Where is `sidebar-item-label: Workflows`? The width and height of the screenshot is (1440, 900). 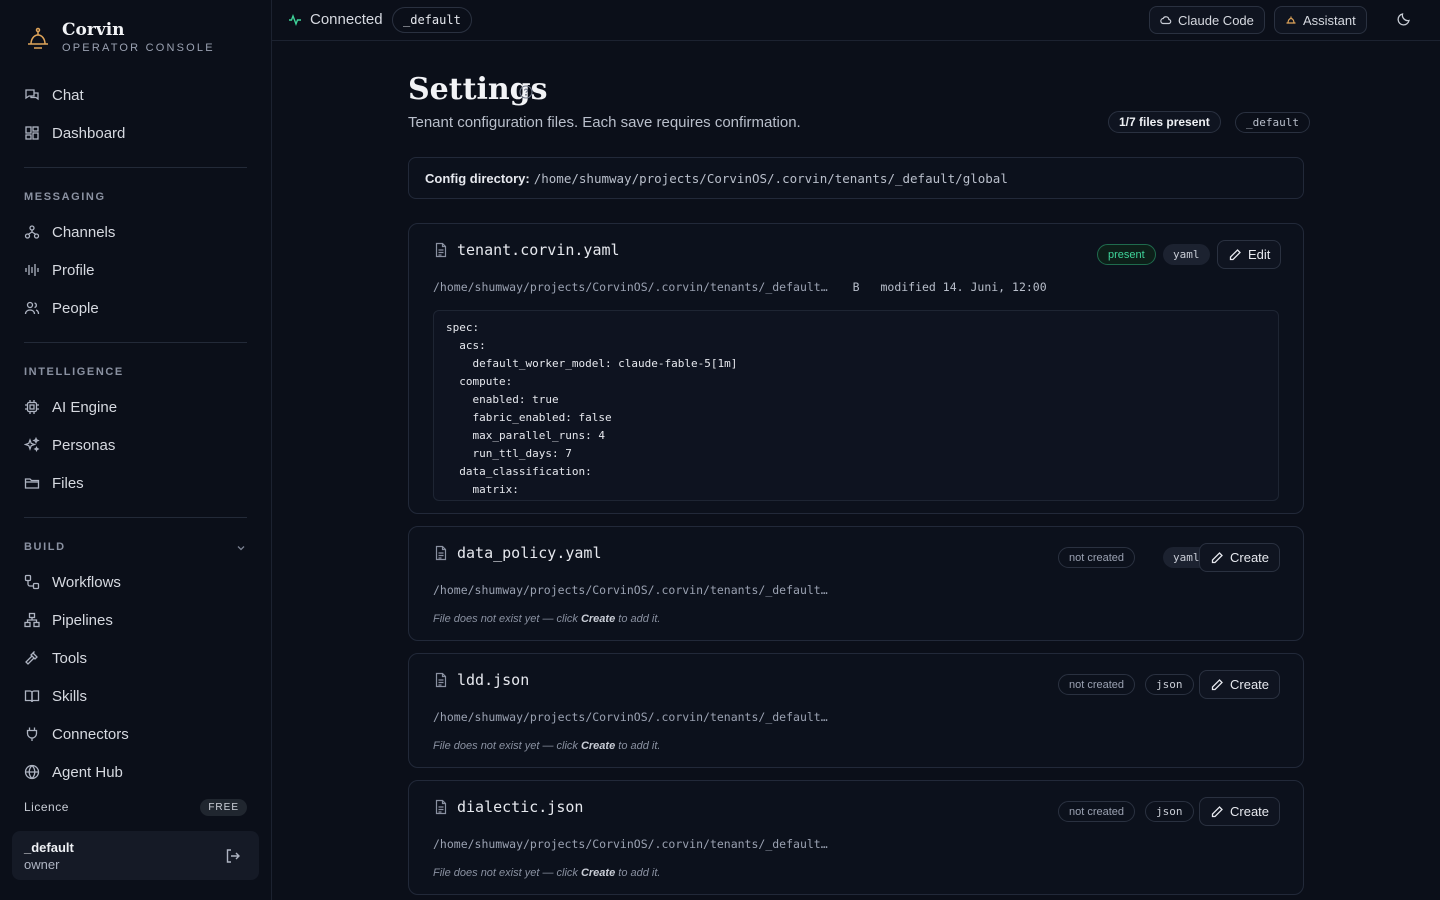
sidebar-item-label: Workflows is located at coordinates (86, 582).